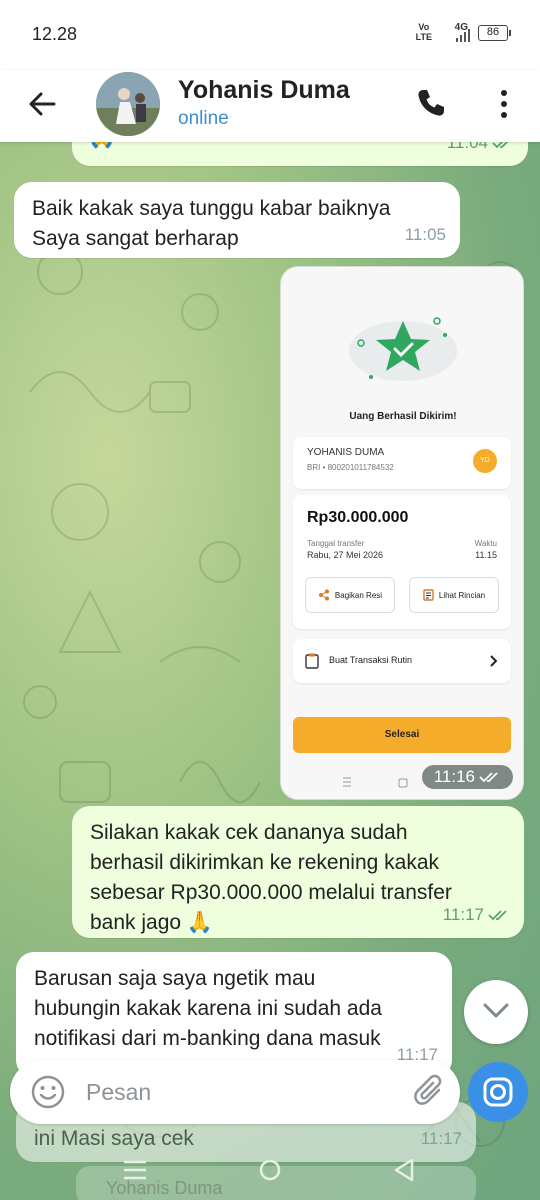  I want to click on share-icon, so click(323, 595).